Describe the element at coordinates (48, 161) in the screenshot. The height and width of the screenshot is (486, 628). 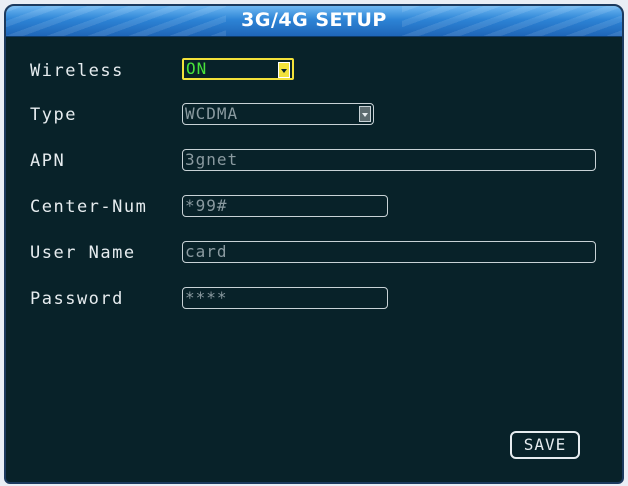
I see `apn-label: APN` at that location.